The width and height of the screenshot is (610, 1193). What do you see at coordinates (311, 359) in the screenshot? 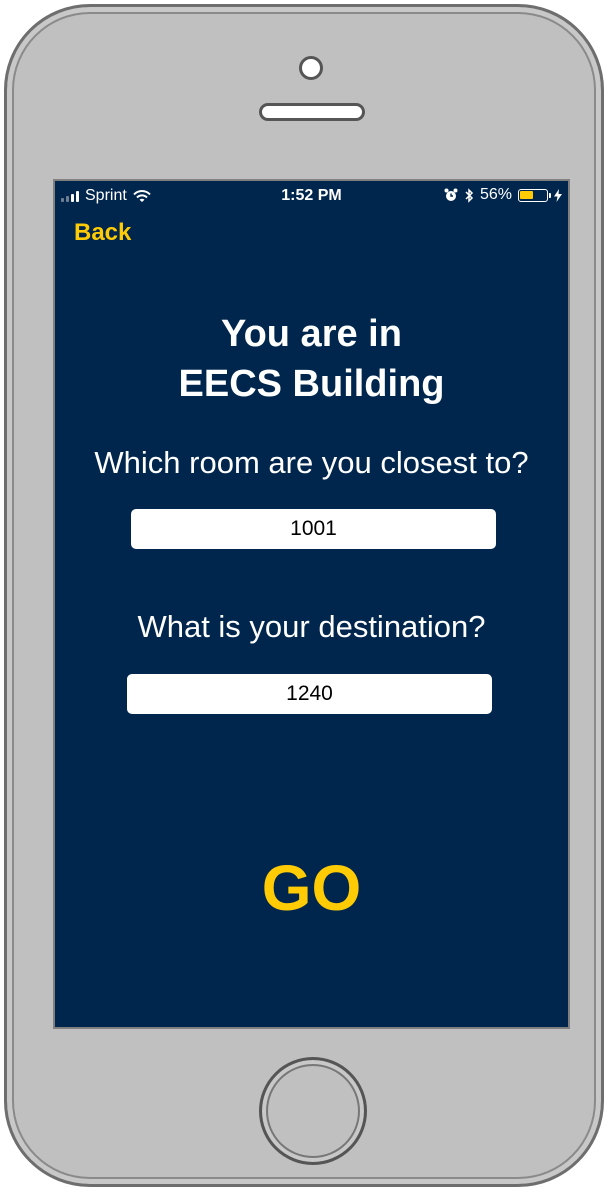
I see `page-title: You are in EECS Building` at bounding box center [311, 359].